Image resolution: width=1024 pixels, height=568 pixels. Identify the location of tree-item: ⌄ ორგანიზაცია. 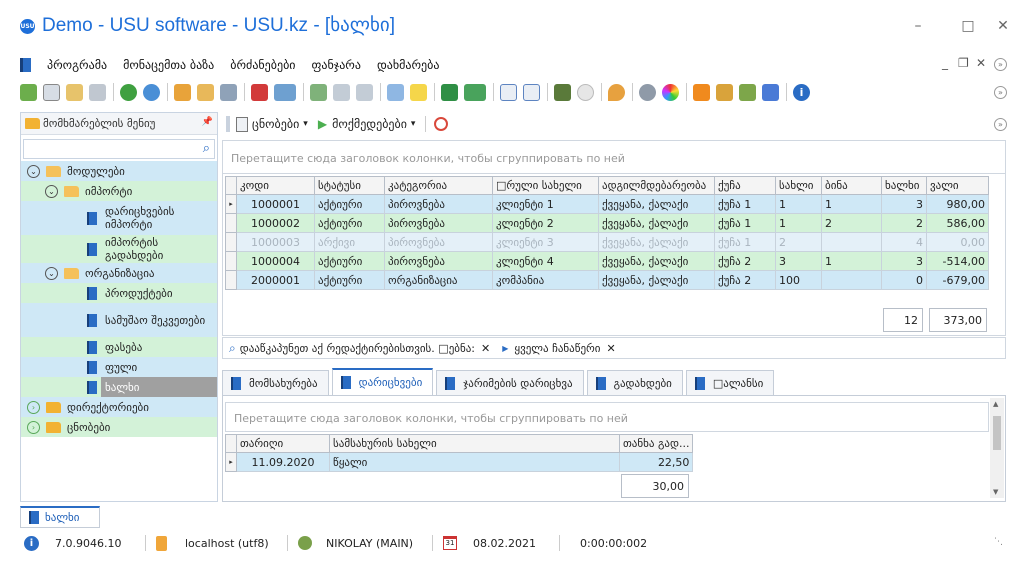
(119, 273).